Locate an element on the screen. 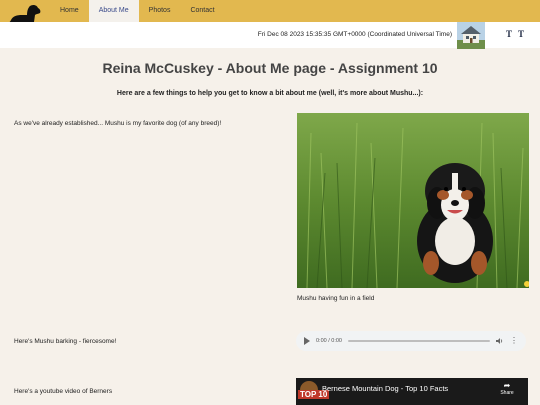  video-title: Bernese Mountain Dog - Top 10 Facts is located at coordinates (385, 388).